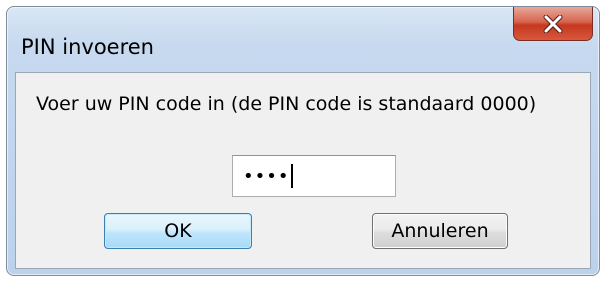 The height and width of the screenshot is (282, 608). Describe the element at coordinates (292, 176) in the screenshot. I see `text-caret` at that location.